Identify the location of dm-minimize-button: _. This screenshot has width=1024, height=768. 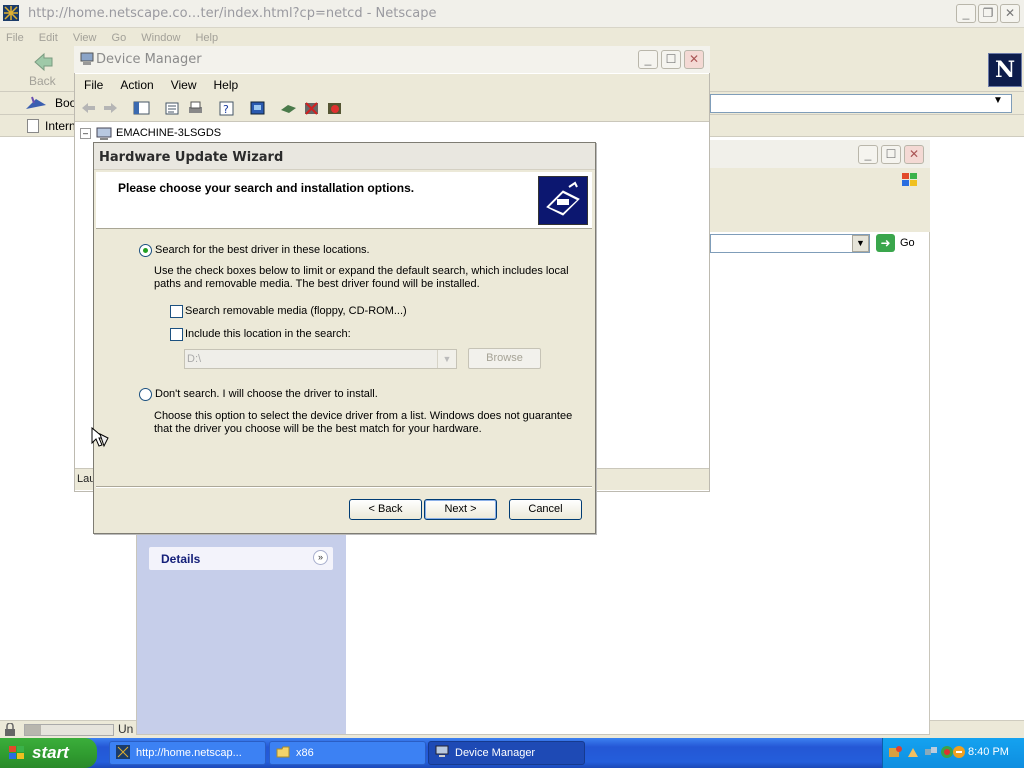
(648, 59).